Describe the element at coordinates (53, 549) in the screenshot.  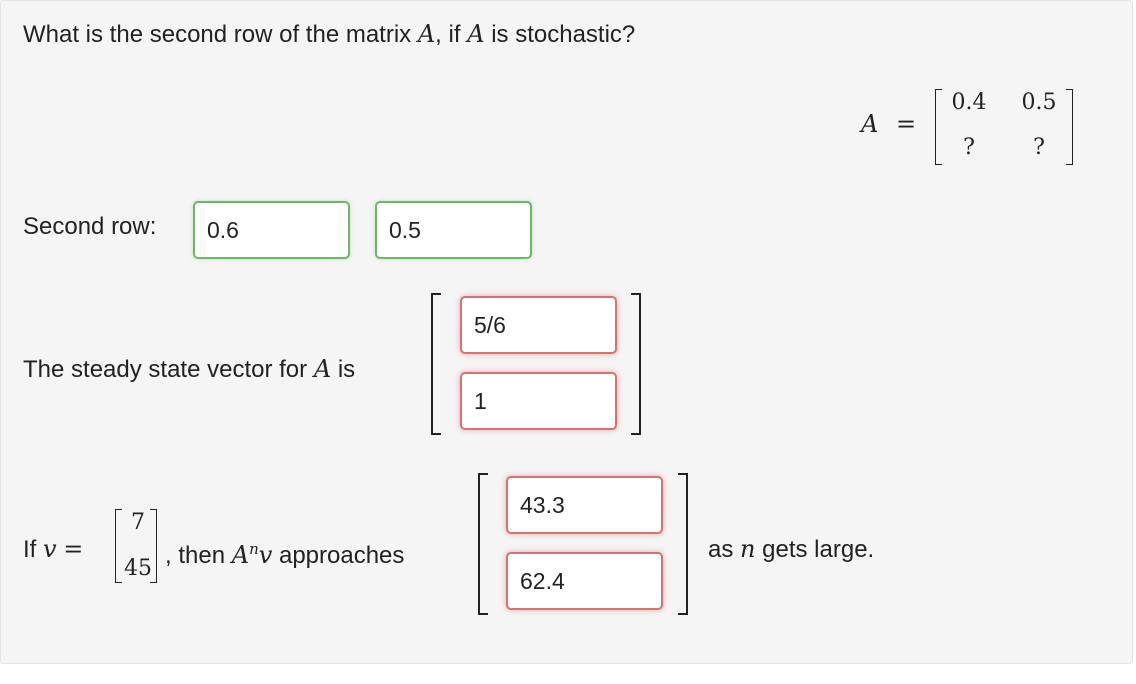
I see `if-v-text: If v =` at that location.